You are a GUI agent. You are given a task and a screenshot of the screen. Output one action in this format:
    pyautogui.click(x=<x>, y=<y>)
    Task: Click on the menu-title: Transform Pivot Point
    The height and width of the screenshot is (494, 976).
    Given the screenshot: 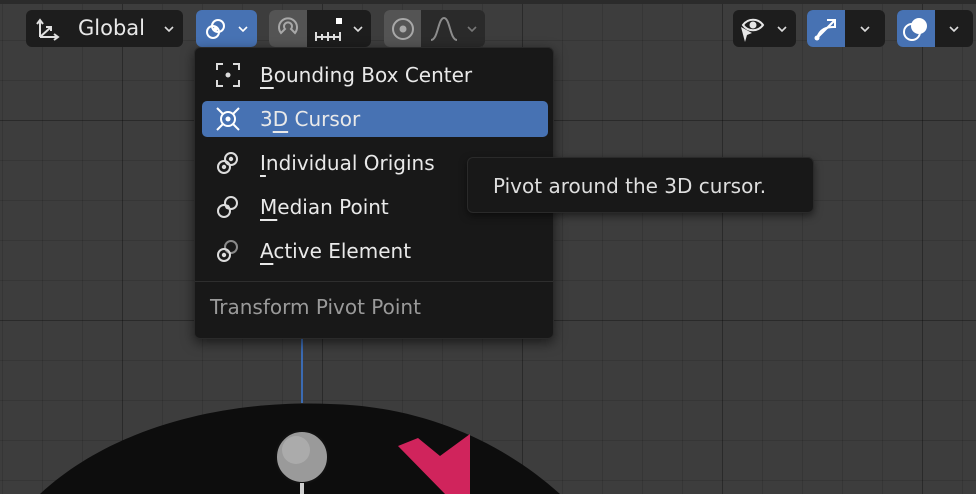 What is the action you would take?
    pyautogui.click(x=315, y=307)
    